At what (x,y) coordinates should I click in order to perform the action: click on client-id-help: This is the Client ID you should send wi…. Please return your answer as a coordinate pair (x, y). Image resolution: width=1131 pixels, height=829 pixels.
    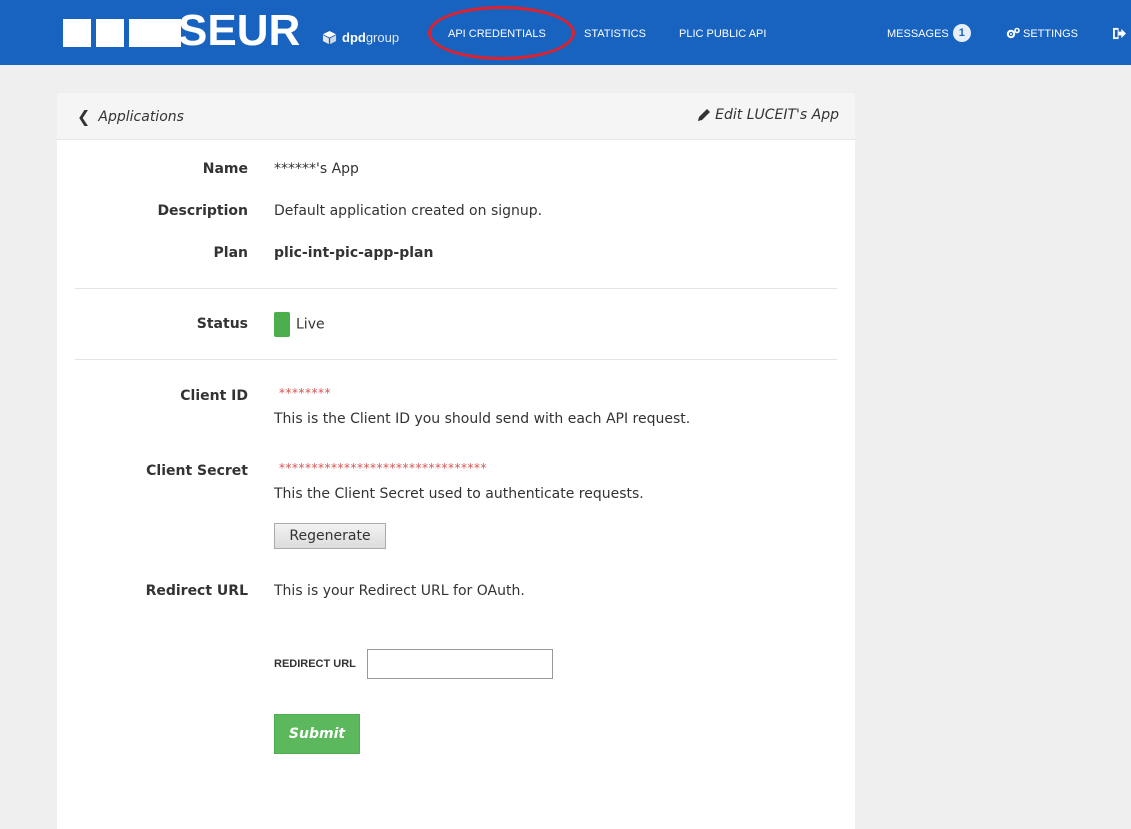
    Looking at the image, I should click on (482, 419).